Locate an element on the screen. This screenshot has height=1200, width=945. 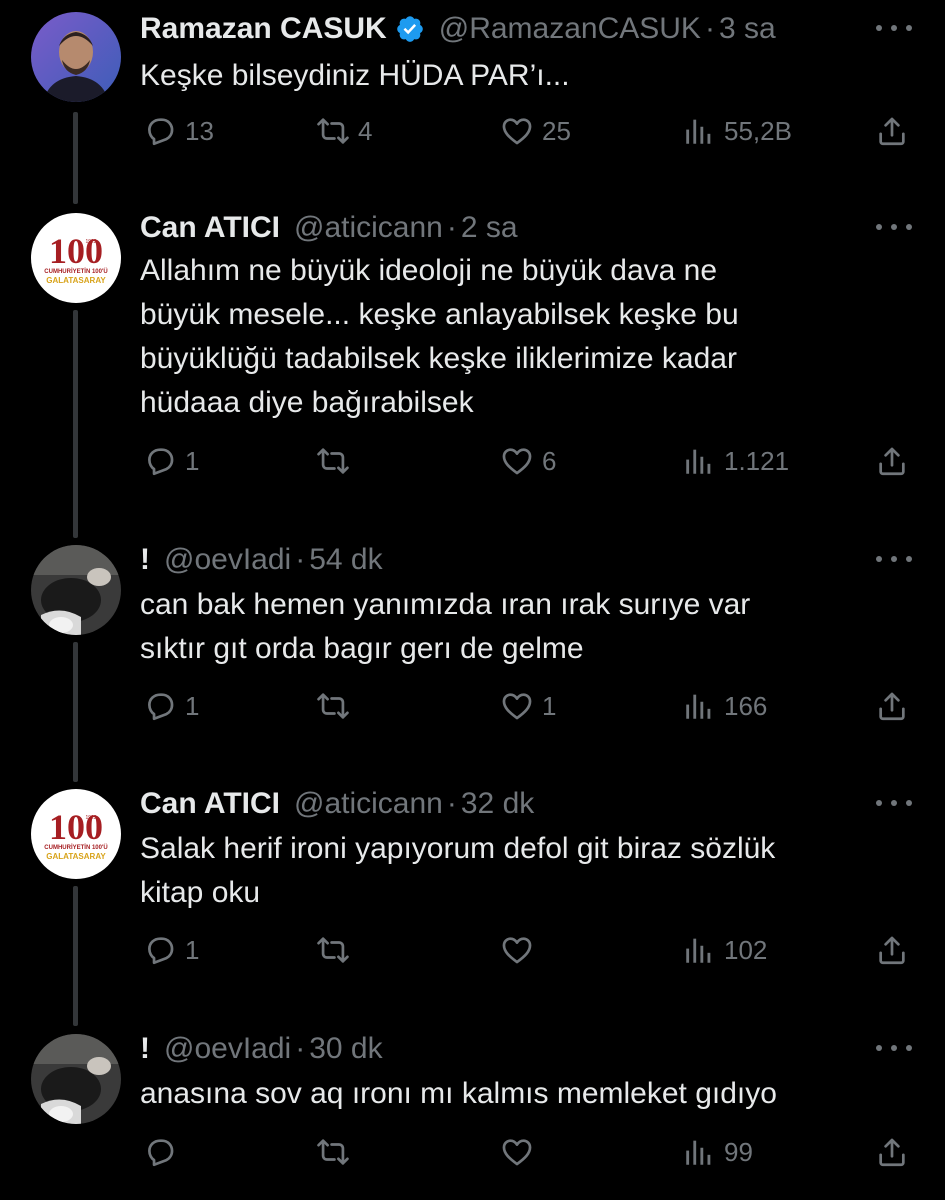
timestamp: 30 dk is located at coordinates (345, 1049).